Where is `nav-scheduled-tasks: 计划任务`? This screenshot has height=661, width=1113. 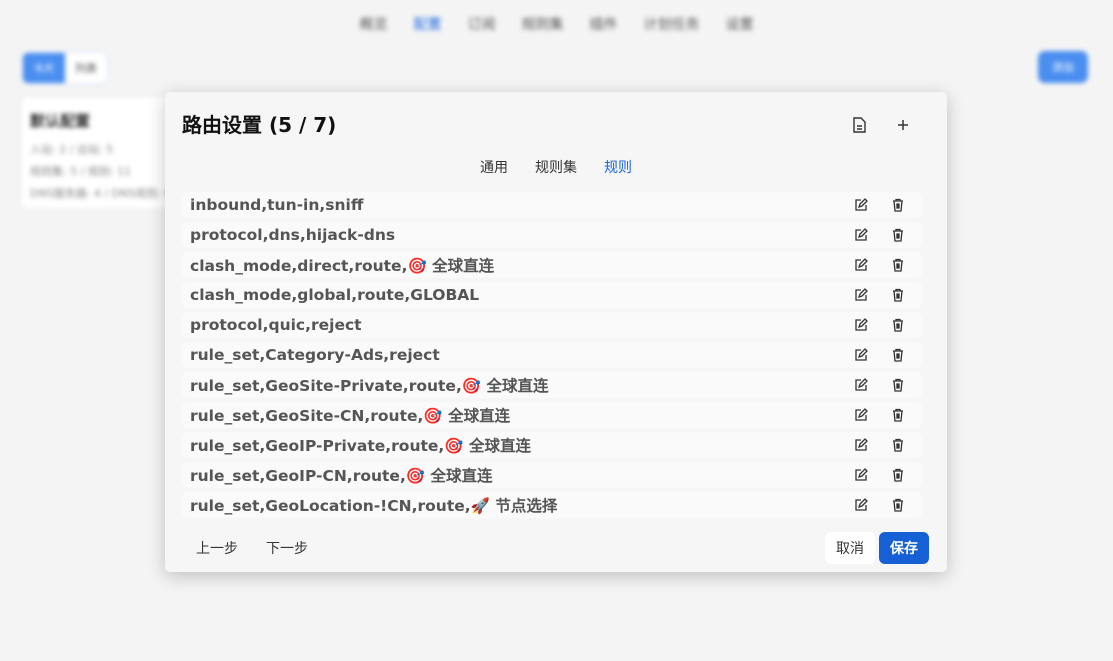 nav-scheduled-tasks: 计划任务 is located at coordinates (672, 24).